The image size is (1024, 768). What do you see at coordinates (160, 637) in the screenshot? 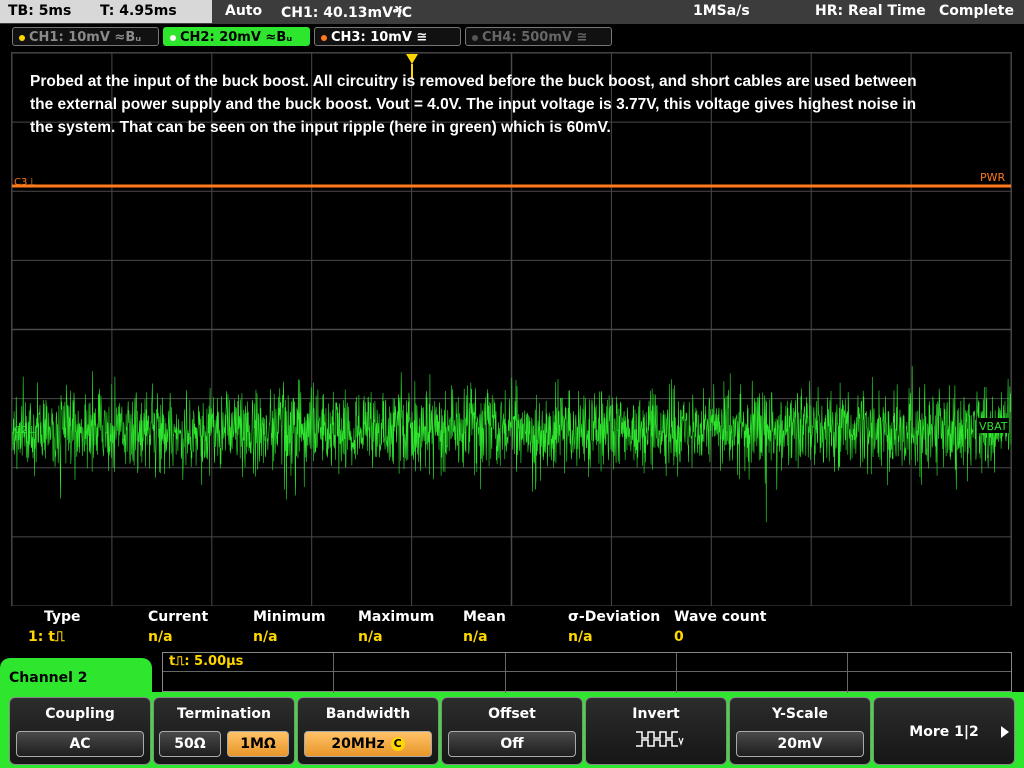
I see `meas-value-current: n/a` at bounding box center [160, 637].